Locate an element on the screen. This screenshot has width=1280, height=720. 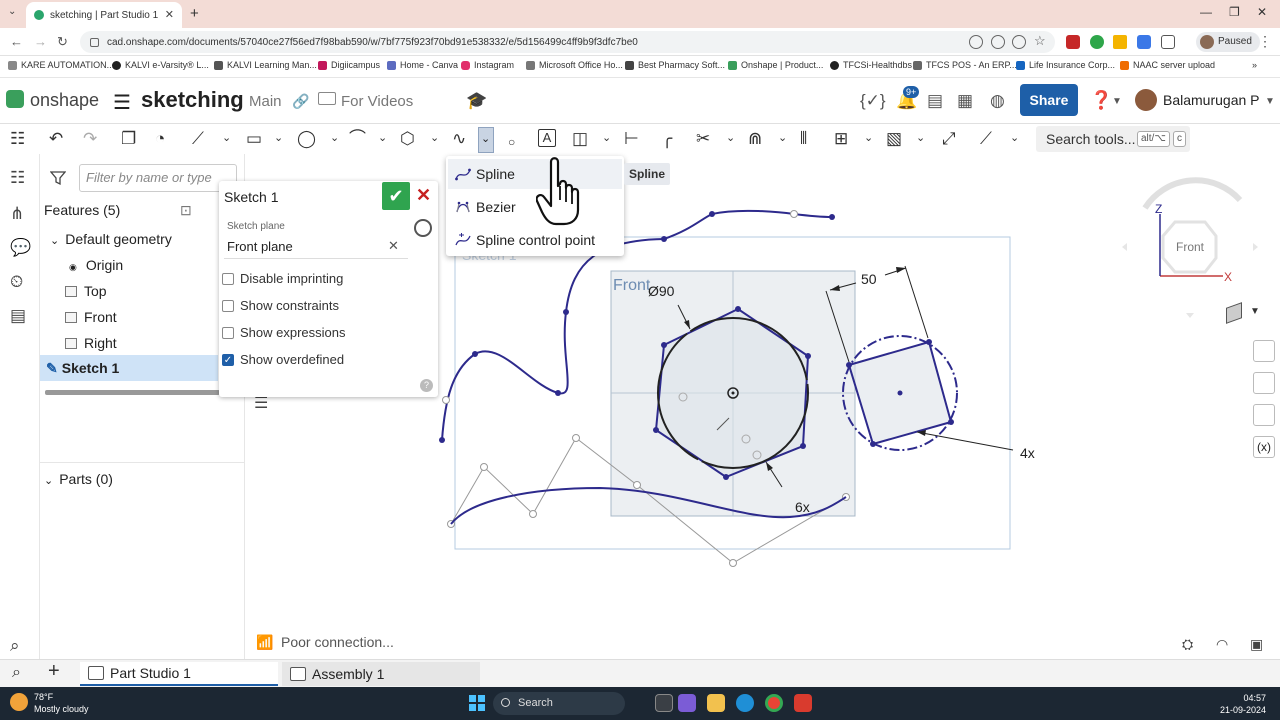
weather-widget: 78°F Mostly cloudy is located at coordinates (49, 703).